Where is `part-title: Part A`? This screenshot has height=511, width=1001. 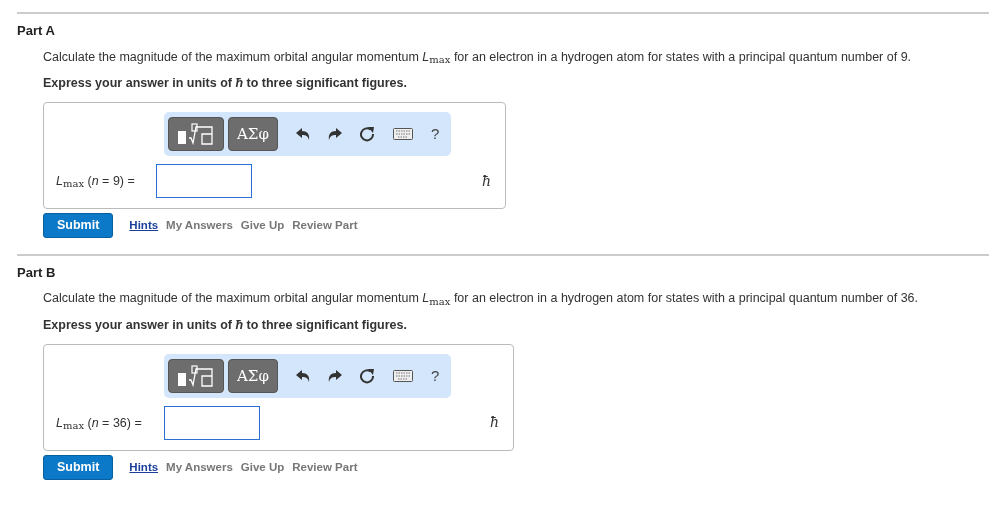
part-title: Part A is located at coordinates (36, 31).